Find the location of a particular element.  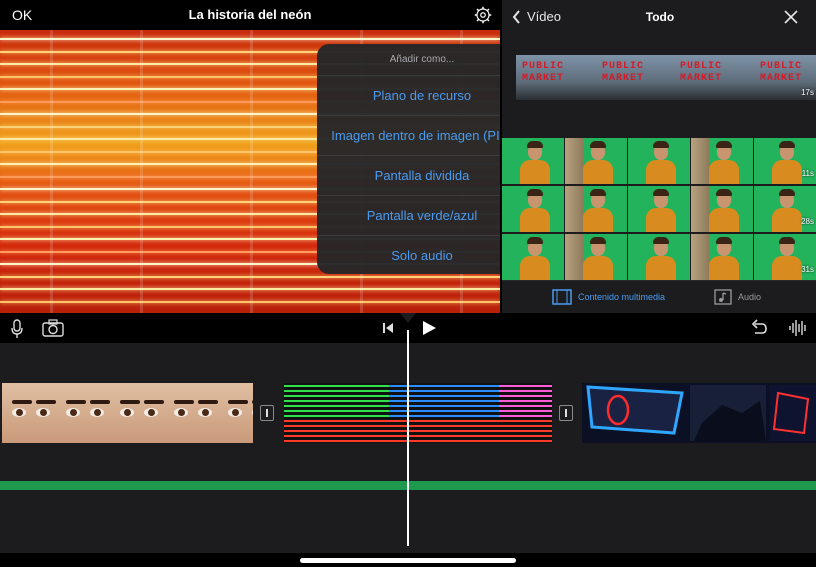

clip-duration: 31s is located at coordinates (807, 269).